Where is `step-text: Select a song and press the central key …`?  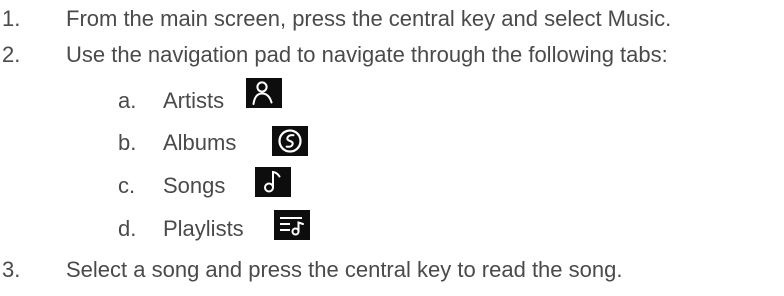 step-text: Select a song and press the central key … is located at coordinates (344, 269).